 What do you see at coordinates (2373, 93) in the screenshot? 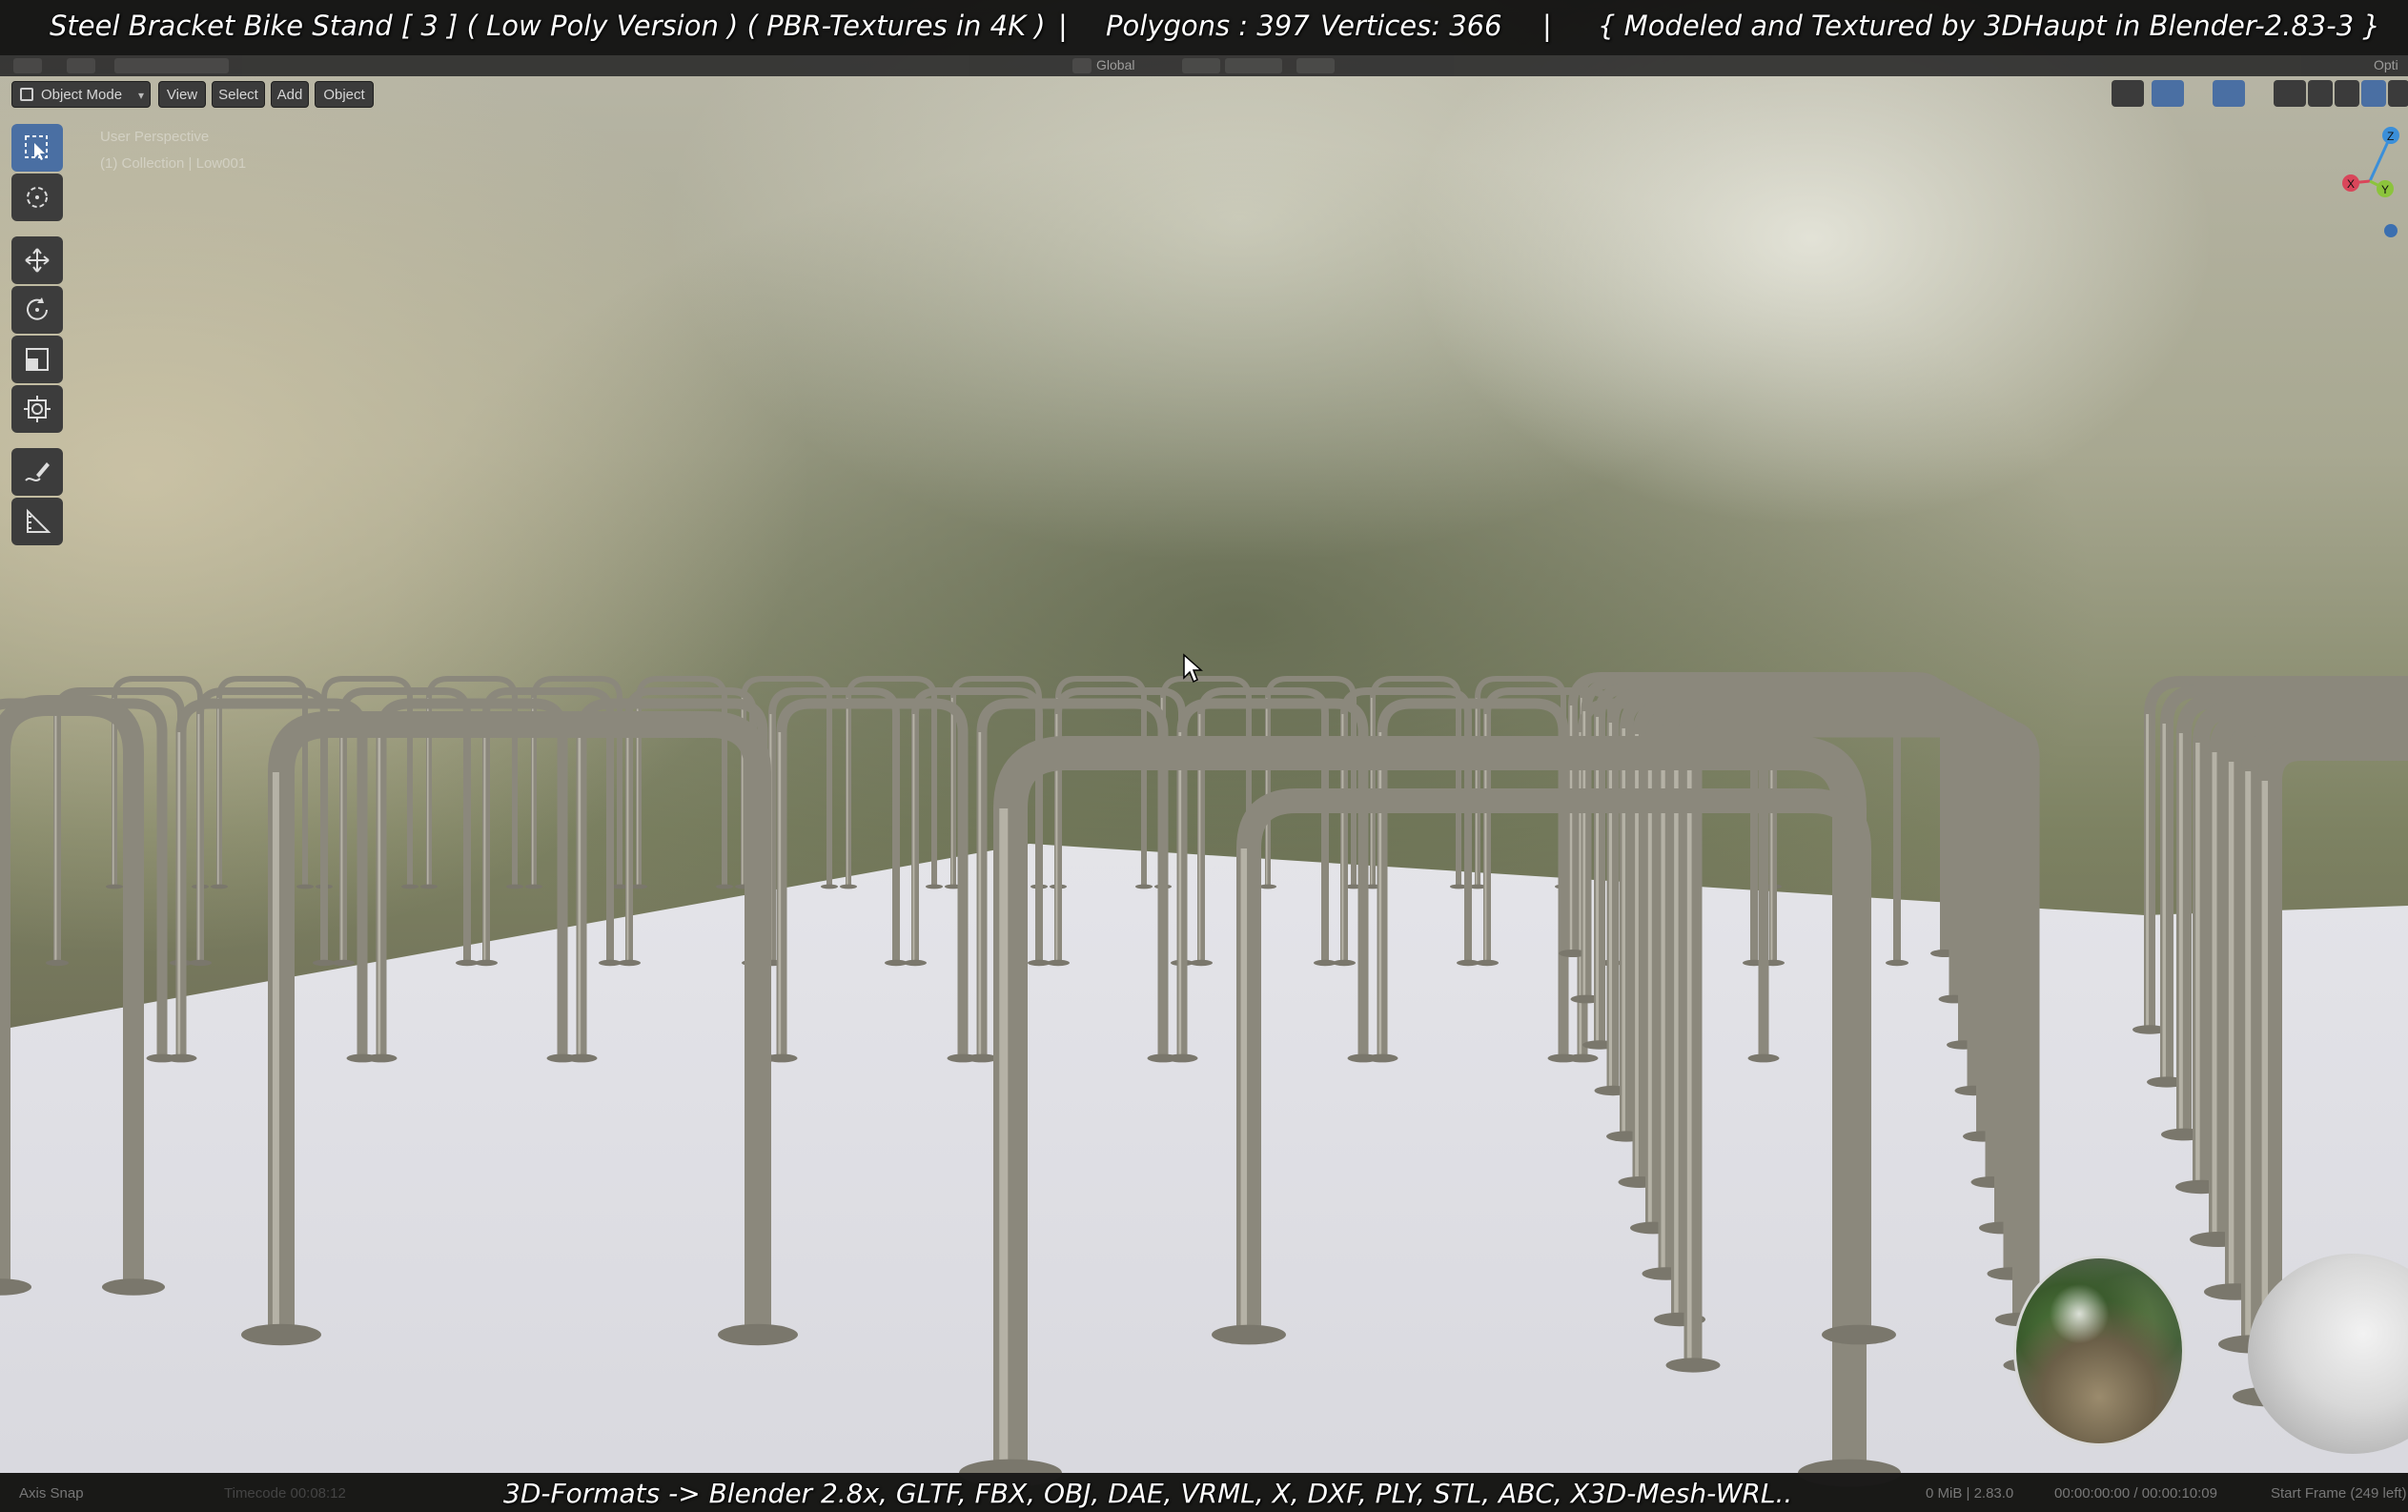
I see `material-preview-button` at bounding box center [2373, 93].